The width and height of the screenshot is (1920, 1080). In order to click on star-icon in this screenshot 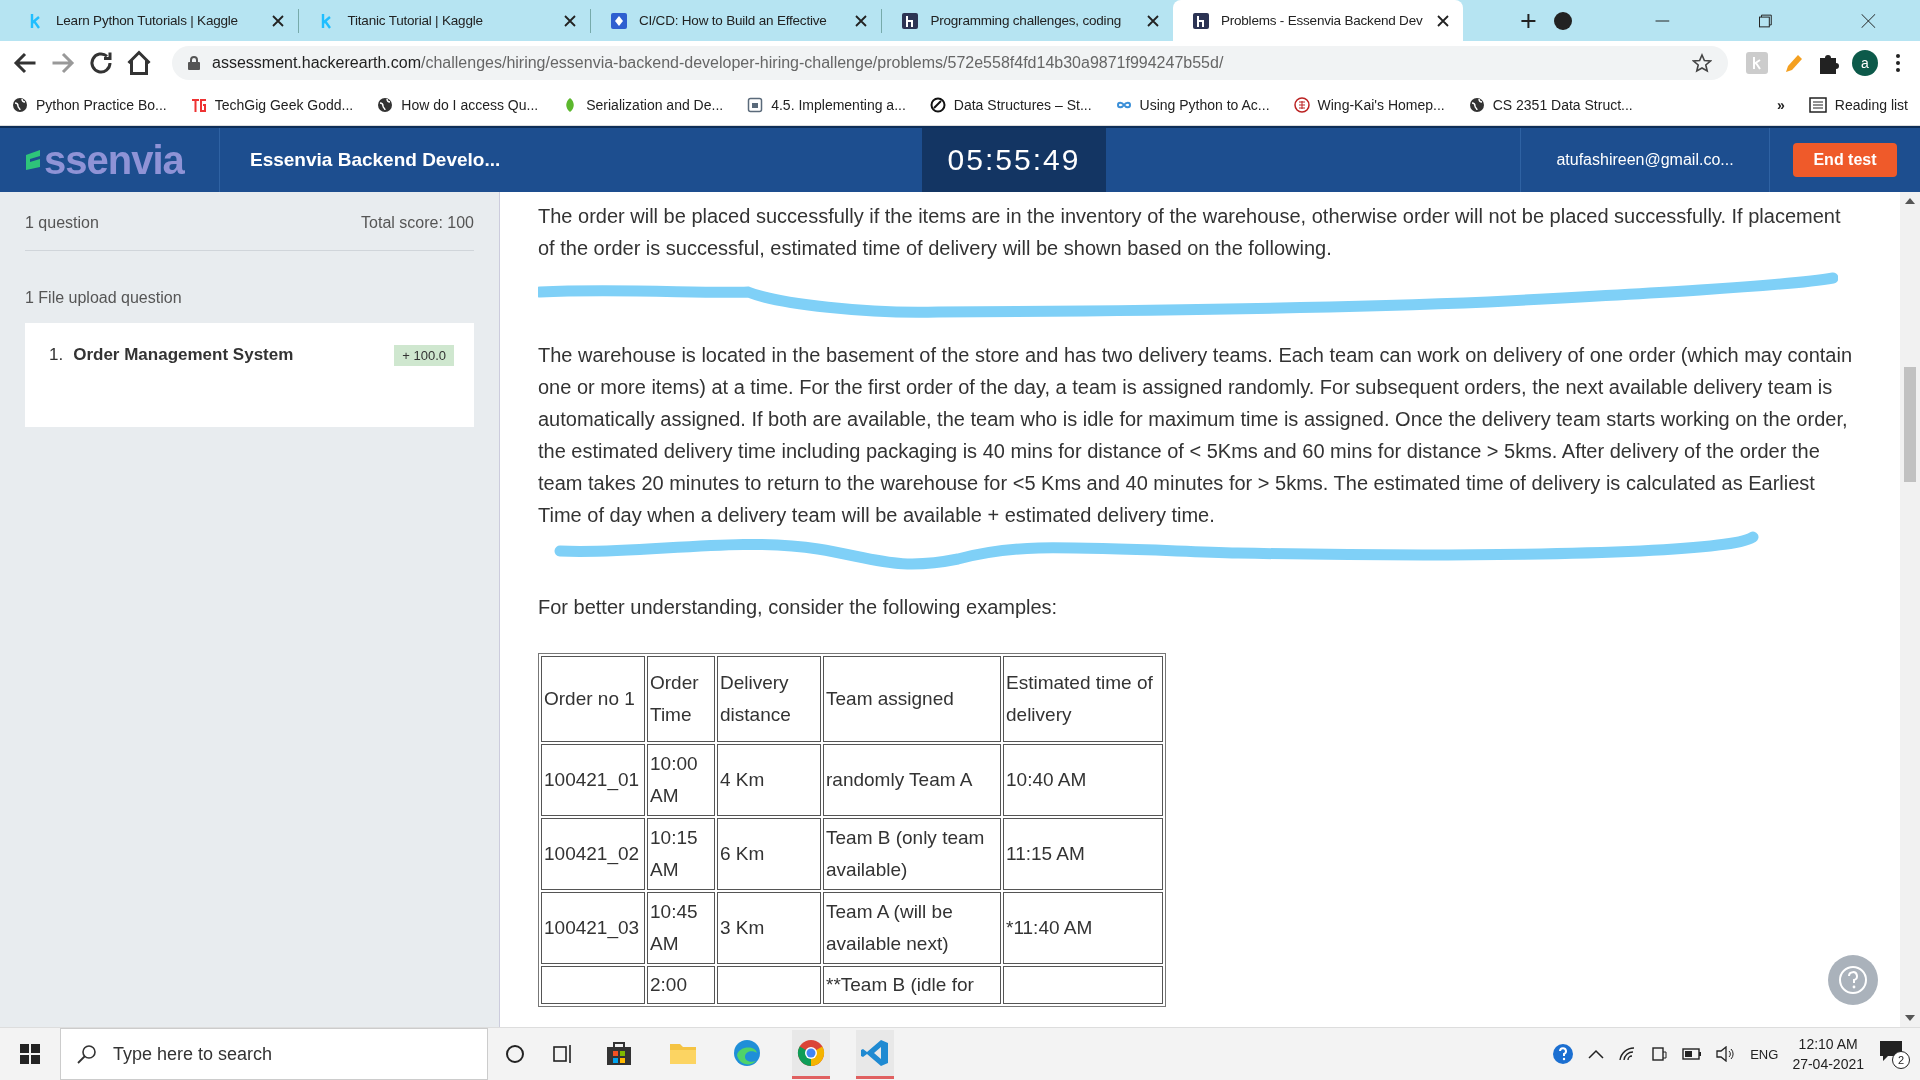, I will do `click(1702, 63)`.